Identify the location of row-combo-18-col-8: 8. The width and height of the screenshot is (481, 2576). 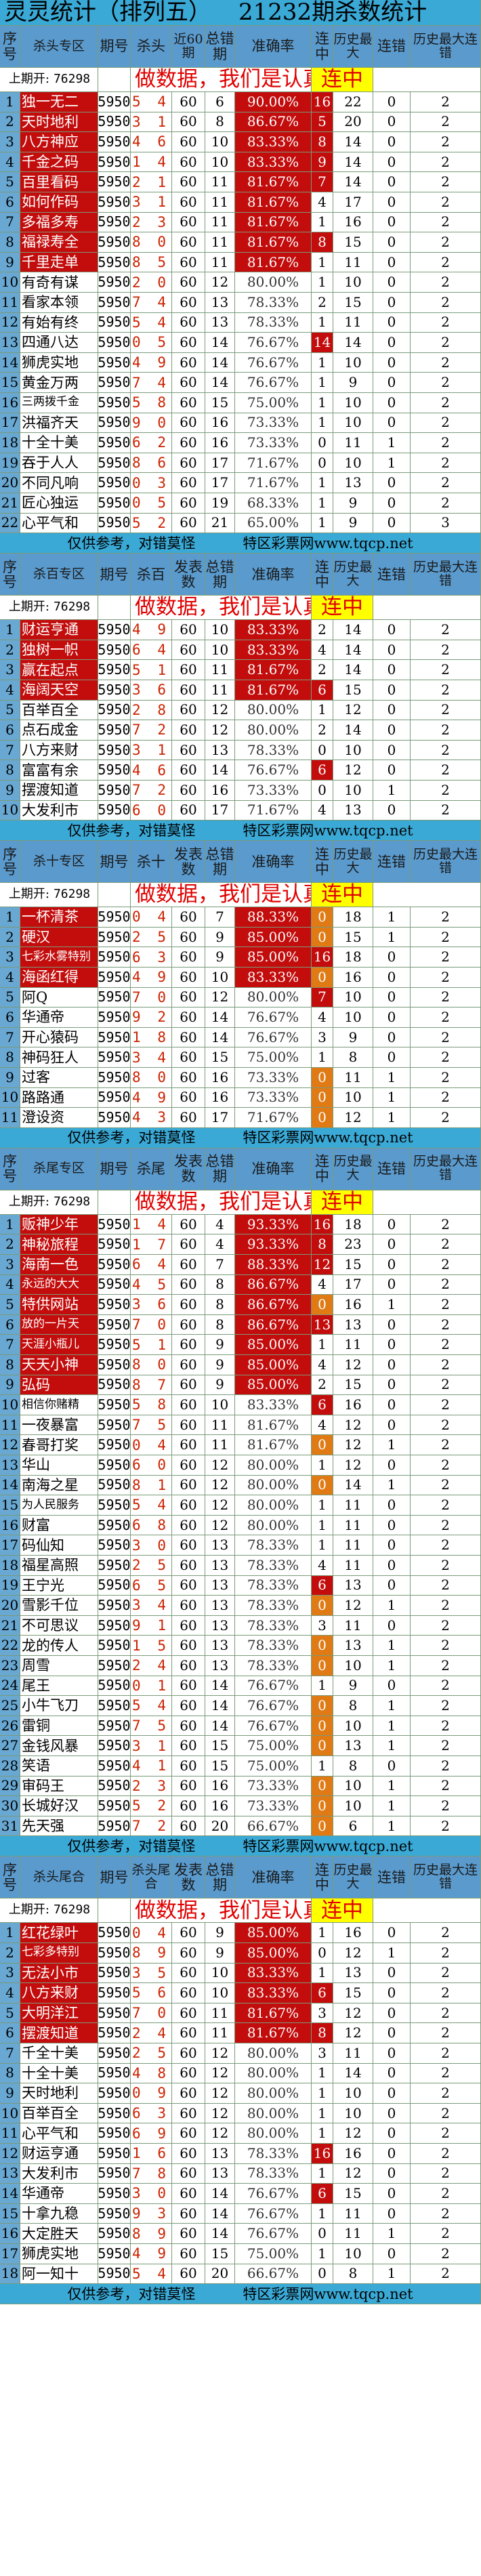
(353, 2274).